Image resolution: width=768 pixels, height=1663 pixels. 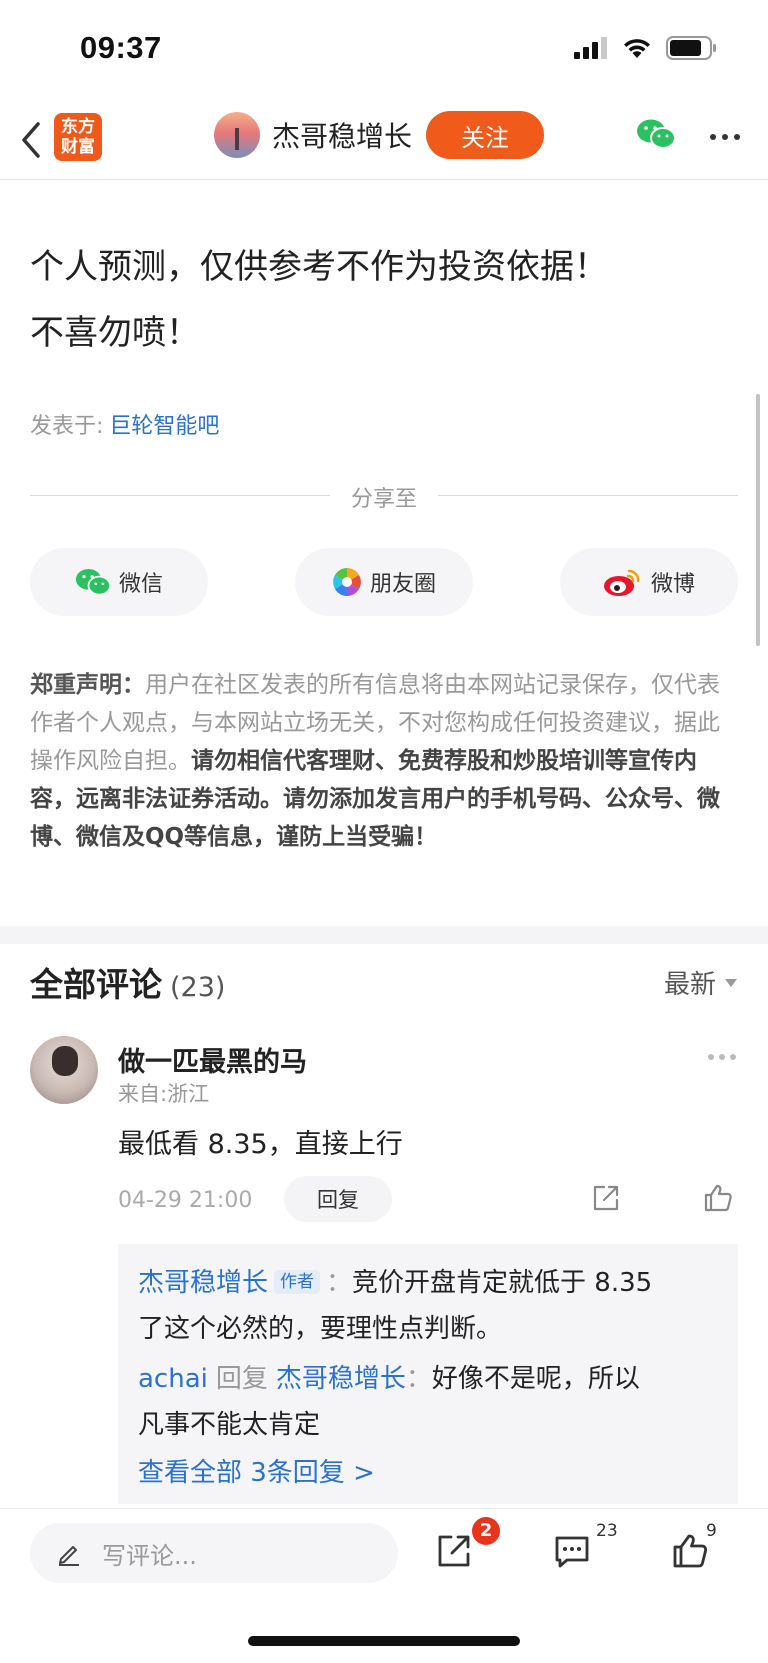 I want to click on share-row: 微信 朋友圈 微博, so click(x=384, y=583).